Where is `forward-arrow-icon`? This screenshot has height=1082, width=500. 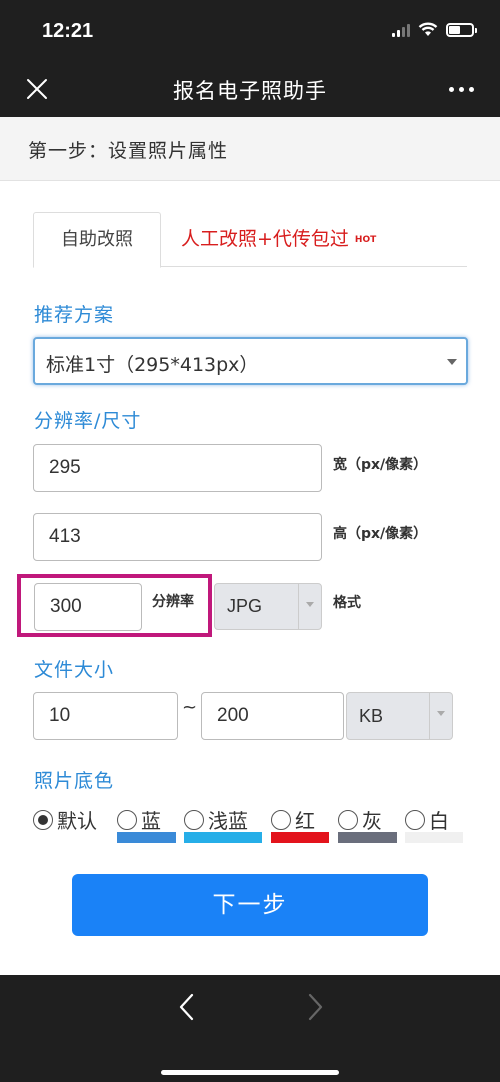 forward-arrow-icon is located at coordinates (315, 1007).